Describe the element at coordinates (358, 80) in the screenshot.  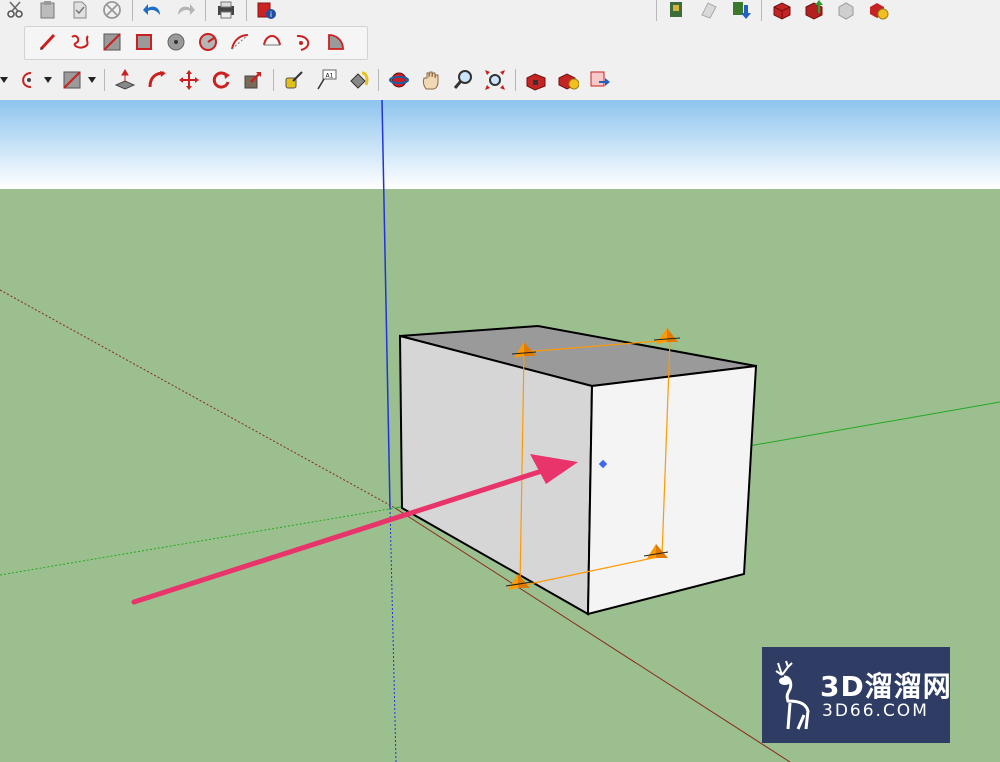
I see `paint-bucket-icon` at that location.